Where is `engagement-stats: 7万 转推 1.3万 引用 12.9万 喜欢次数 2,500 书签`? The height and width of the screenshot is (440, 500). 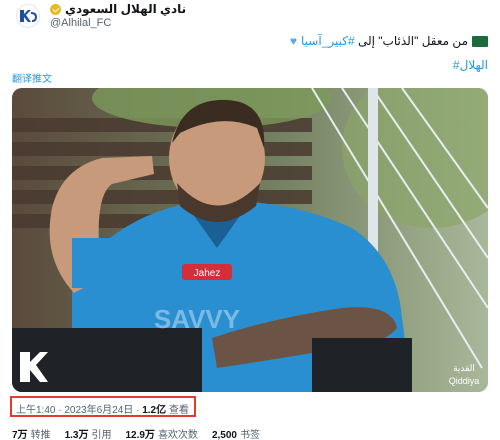
engagement-stats: 7万 转推 1.3万 引用 12.9万 喜欢次数 2,500 书签 is located at coordinates (136, 433).